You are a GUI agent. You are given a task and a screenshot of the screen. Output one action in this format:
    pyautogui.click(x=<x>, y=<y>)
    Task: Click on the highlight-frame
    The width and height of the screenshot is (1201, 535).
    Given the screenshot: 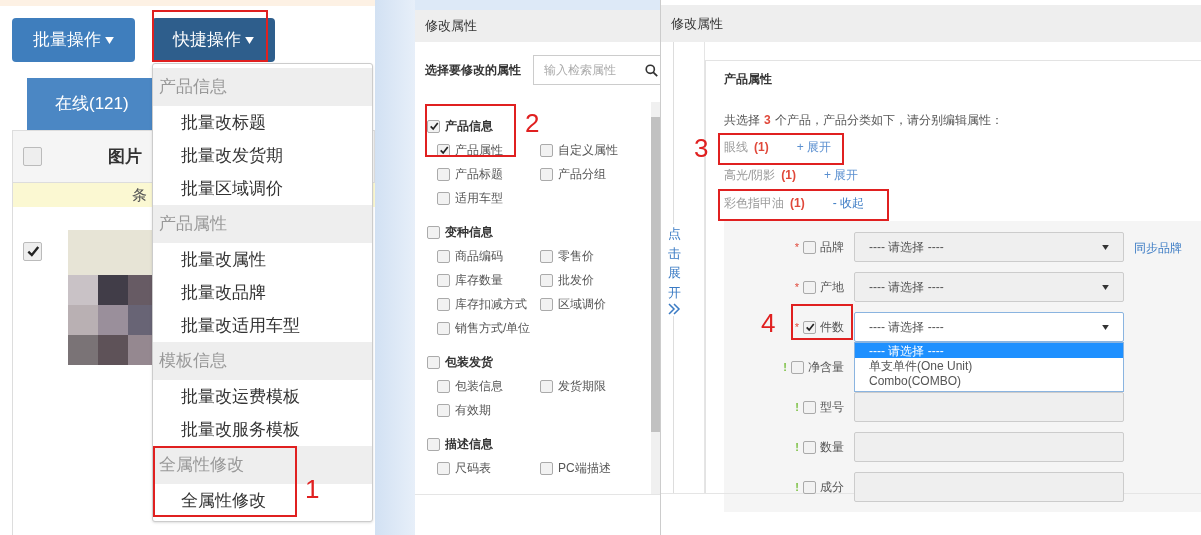 What is the action you would take?
    pyautogui.click(x=822, y=322)
    